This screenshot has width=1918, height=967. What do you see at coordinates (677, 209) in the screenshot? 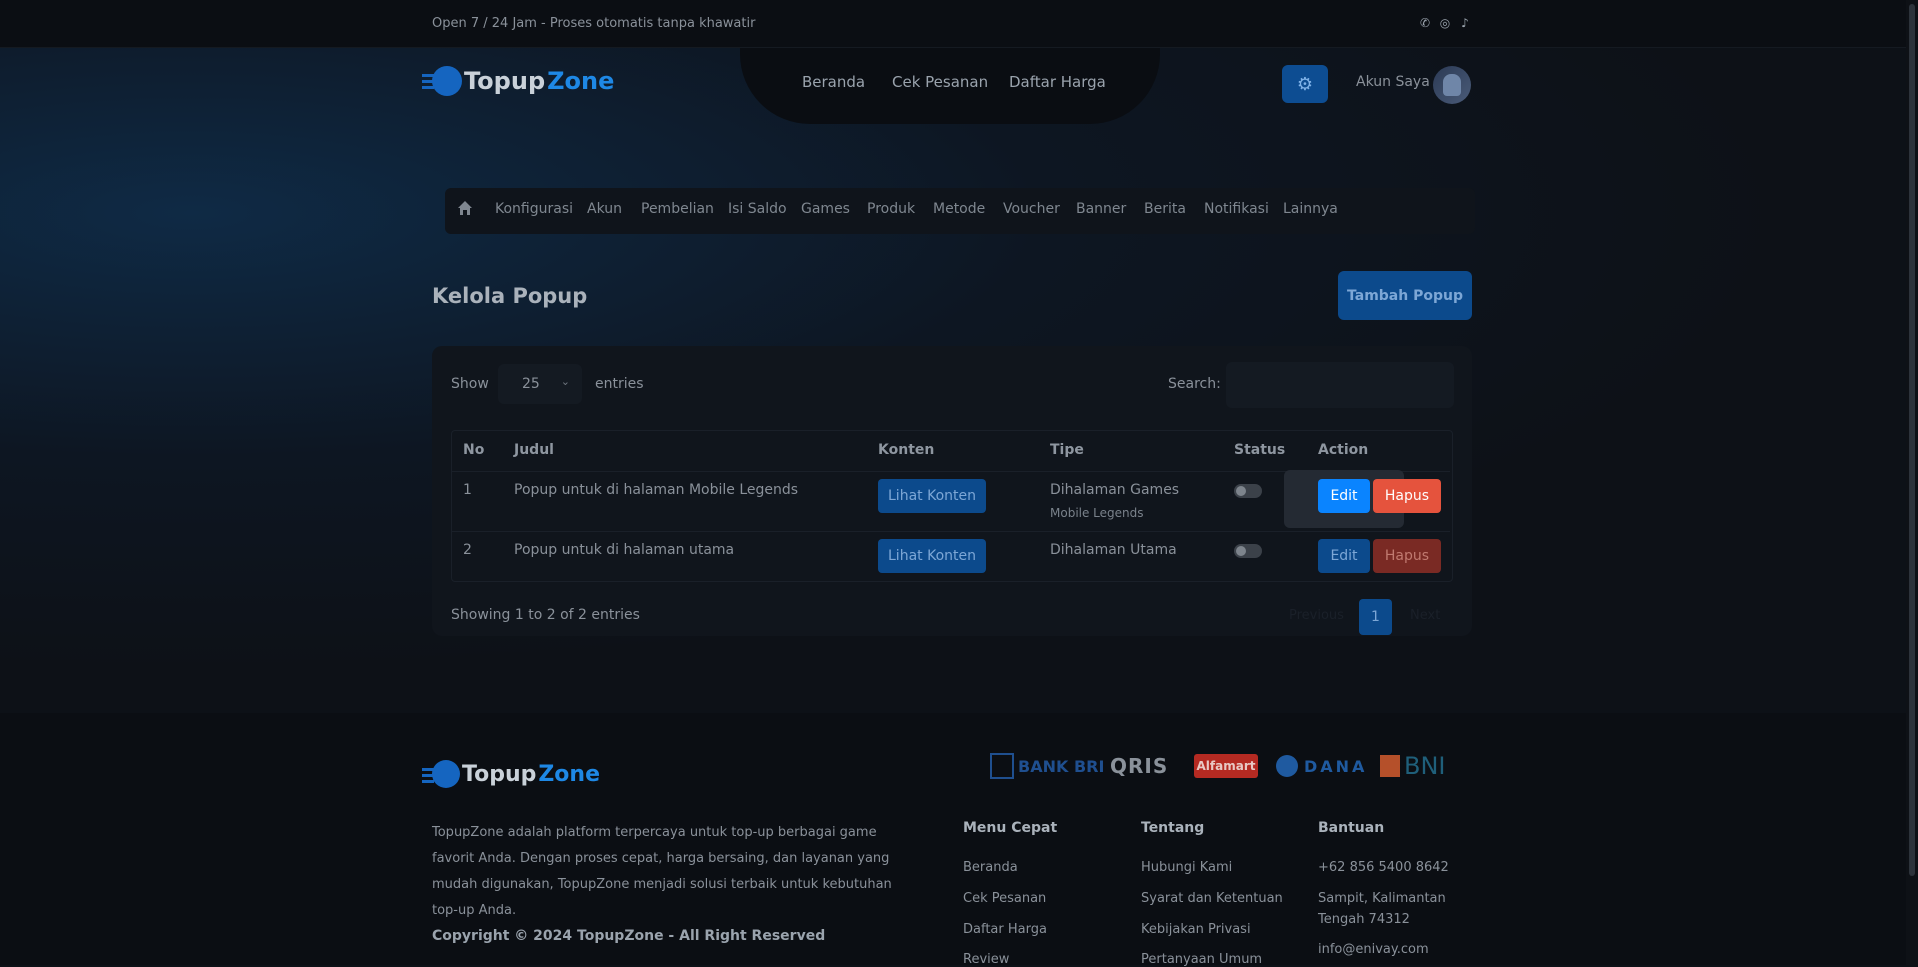
I see `subnav-pembelian: Pembelian` at bounding box center [677, 209].